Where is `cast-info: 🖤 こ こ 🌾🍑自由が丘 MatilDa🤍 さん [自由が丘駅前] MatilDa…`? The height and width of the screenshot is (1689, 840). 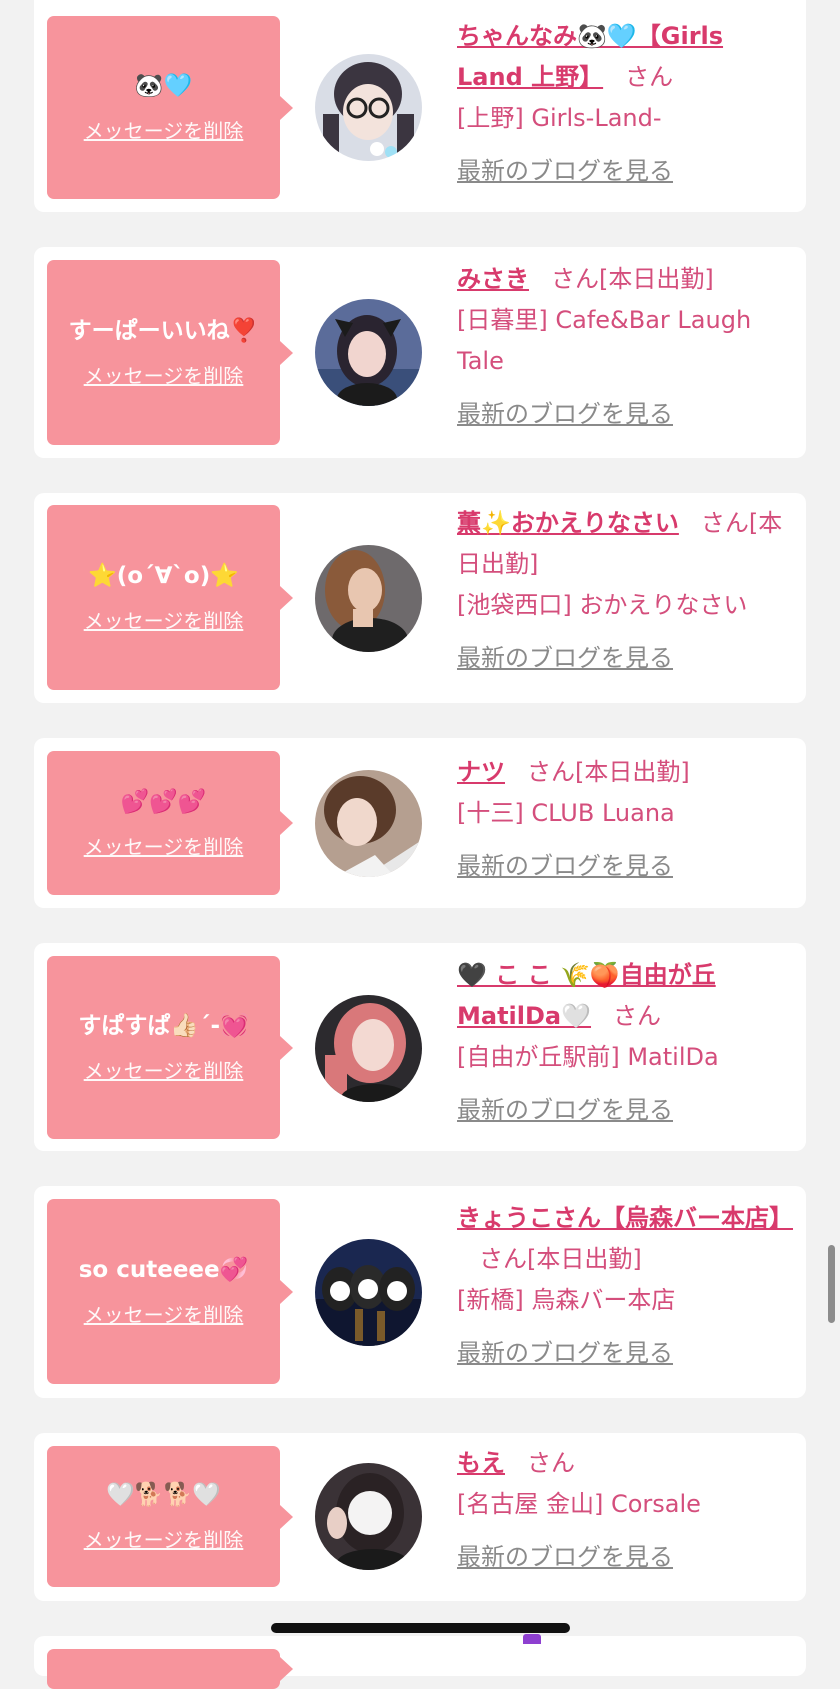
cast-info: 🖤 こ こ 🌾🍑自由が丘 MatilDa🤍 さん [自由が丘駅前] MatilDa… is located at coordinates (624, 1043).